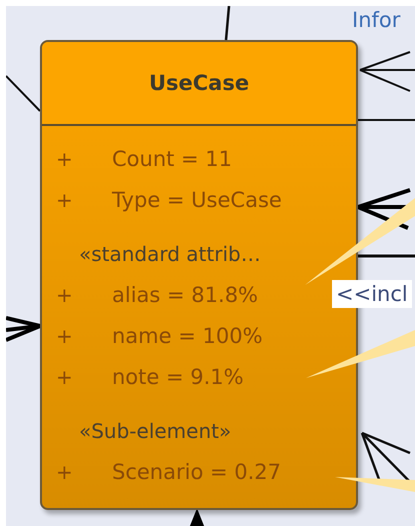 Image resolution: width=415 pixels, height=526 pixels. Describe the element at coordinates (172, 158) in the screenshot. I see `attribute-text: Count = 11` at that location.